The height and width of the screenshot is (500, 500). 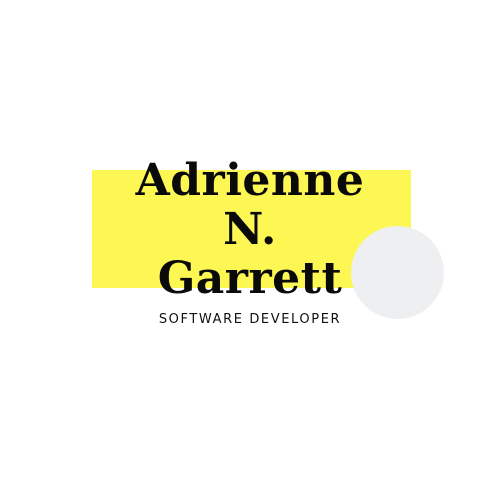 I want to click on name-first: Adrienne, so click(x=250, y=180).